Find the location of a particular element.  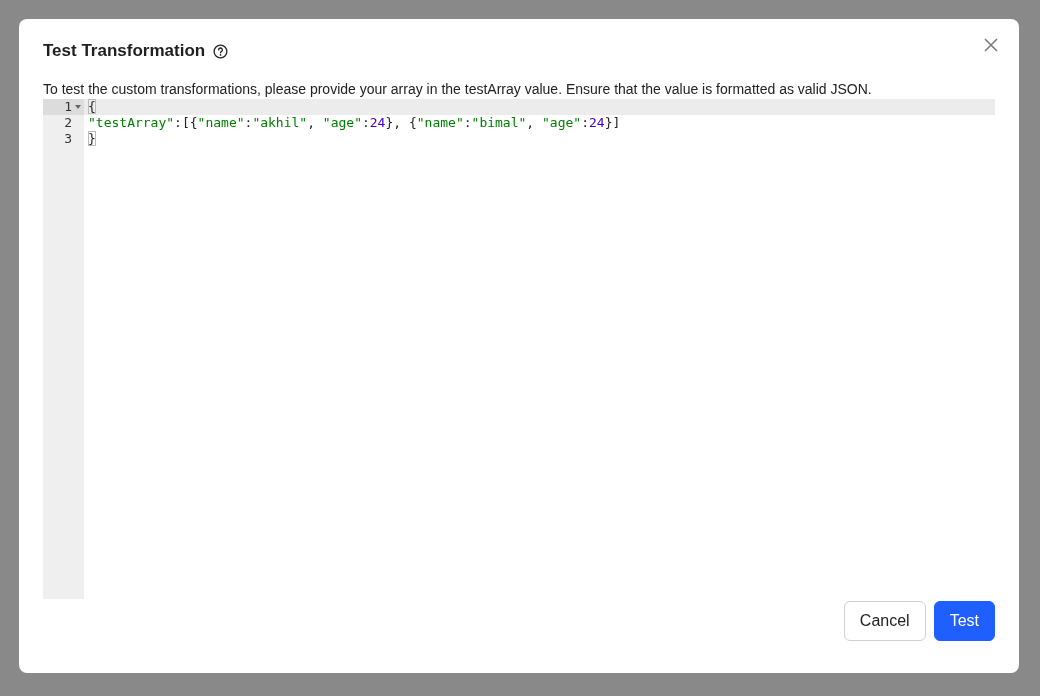

line-number: 2 is located at coordinates (68, 123).